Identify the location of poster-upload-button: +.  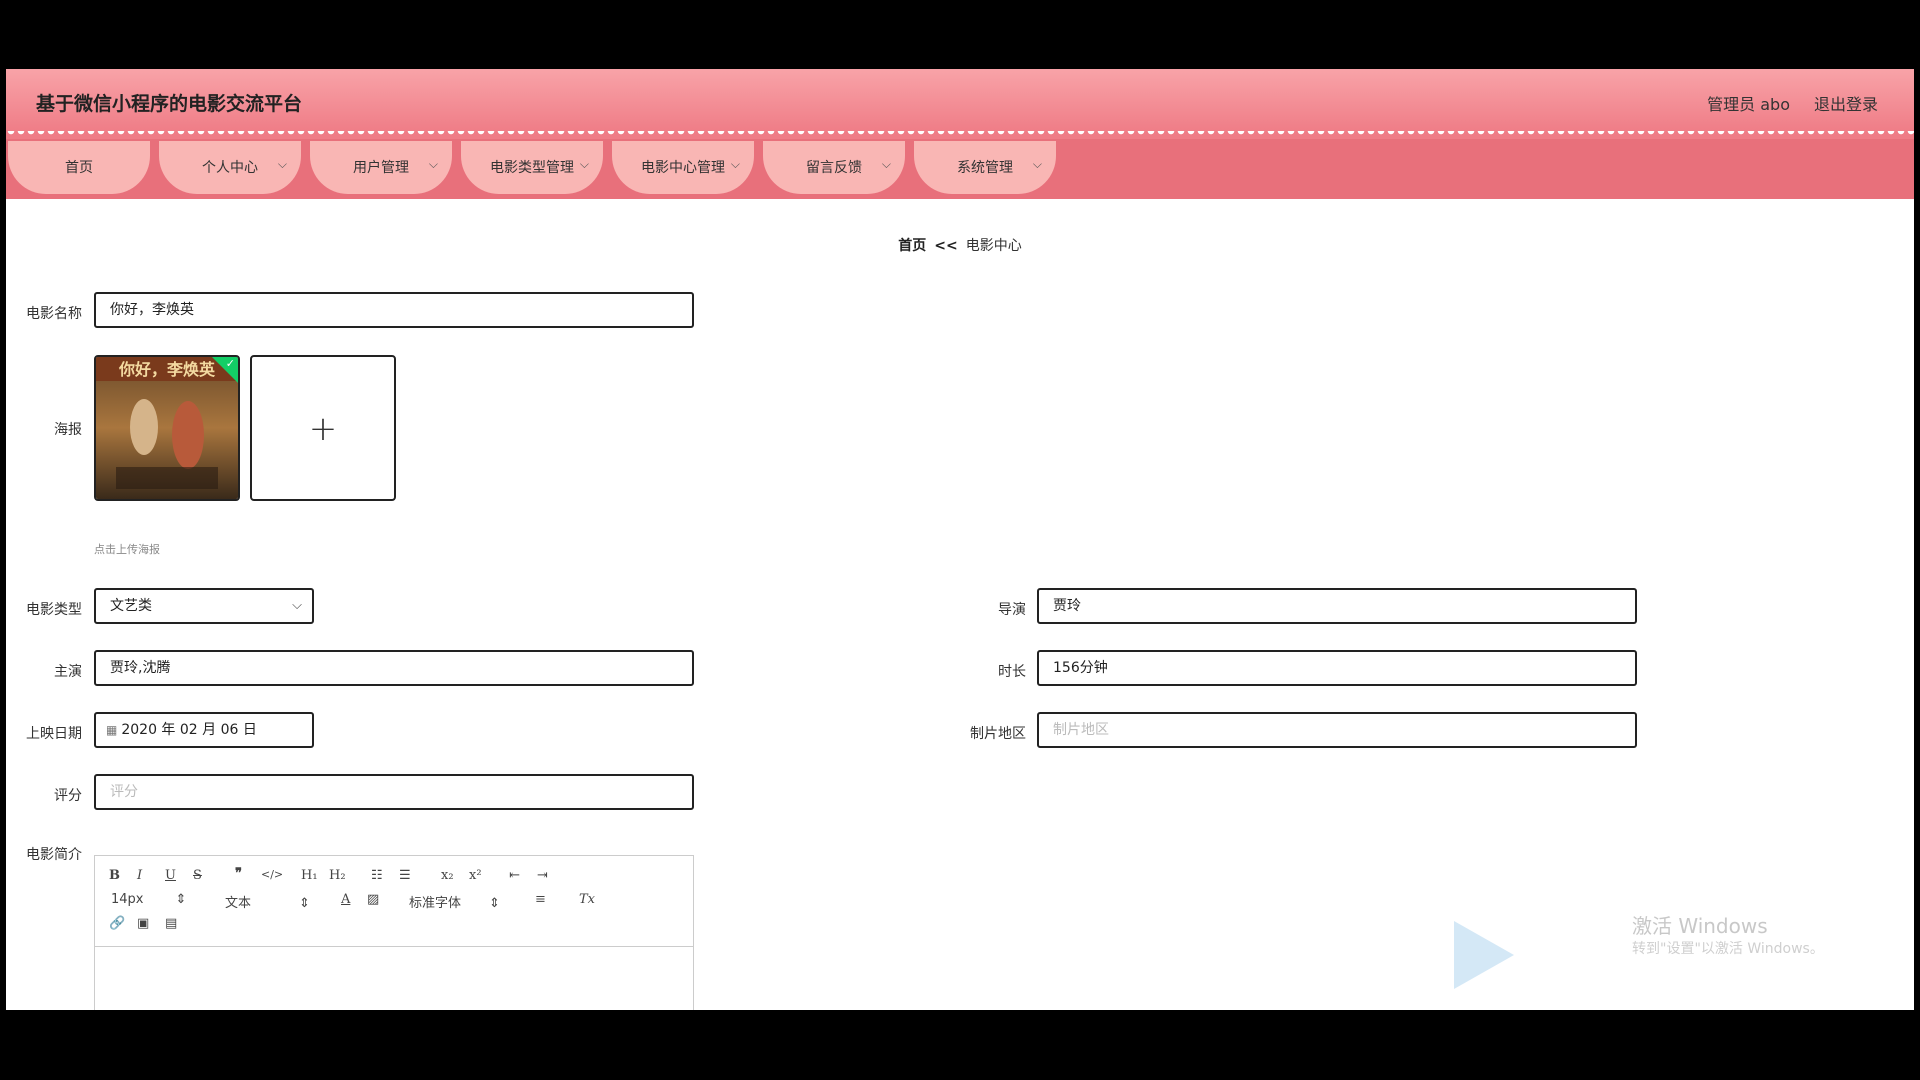
(323, 428).